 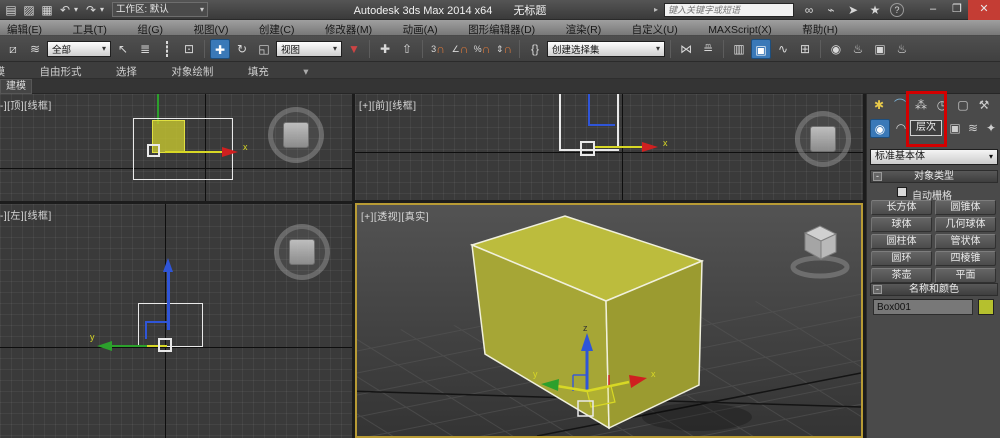 I want to click on curve-editor-icon: ∿, so click(x=783, y=49).